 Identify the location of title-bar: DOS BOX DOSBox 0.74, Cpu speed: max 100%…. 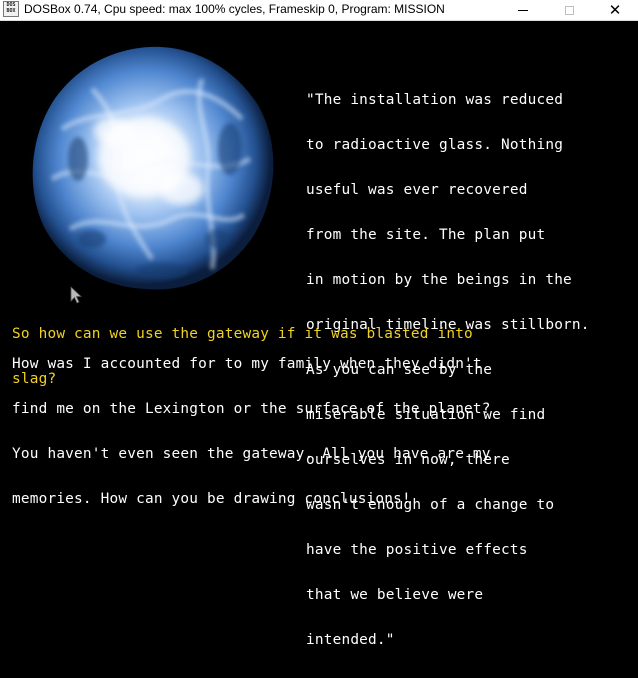
(319, 10).